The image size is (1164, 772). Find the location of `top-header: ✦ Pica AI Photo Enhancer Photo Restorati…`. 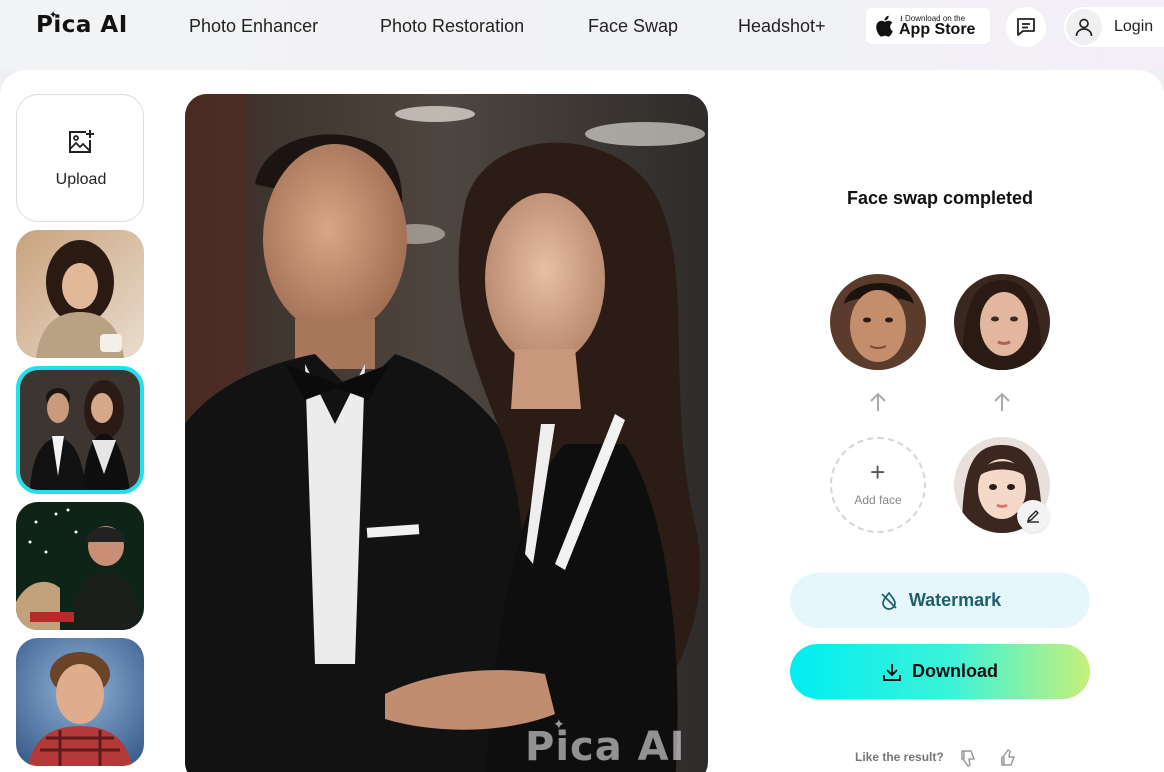

top-header: ✦ Pica AI Photo Enhancer Photo Restorati… is located at coordinates (582, 35).